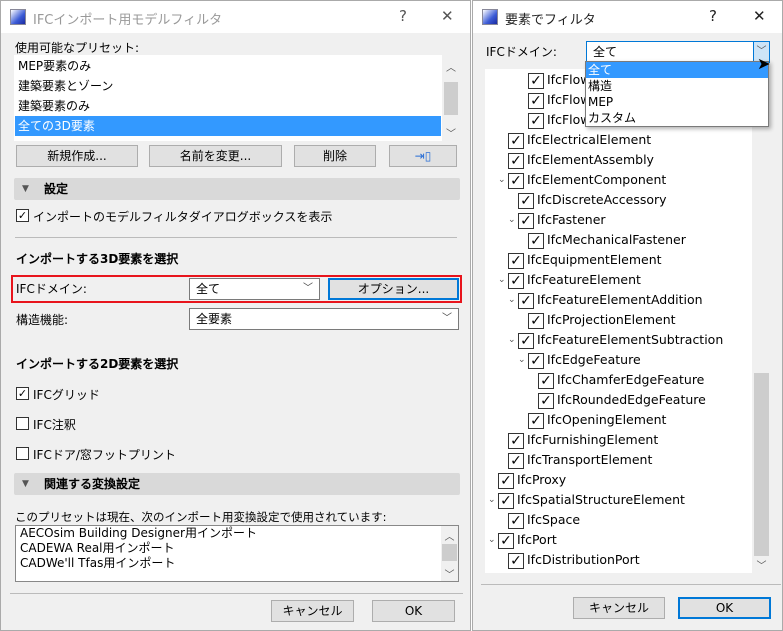 Image resolution: width=783 pixels, height=631 pixels. What do you see at coordinates (622, 400) in the screenshot?
I see `tree-item: ✓ IfcRoundedEdgeFeature` at bounding box center [622, 400].